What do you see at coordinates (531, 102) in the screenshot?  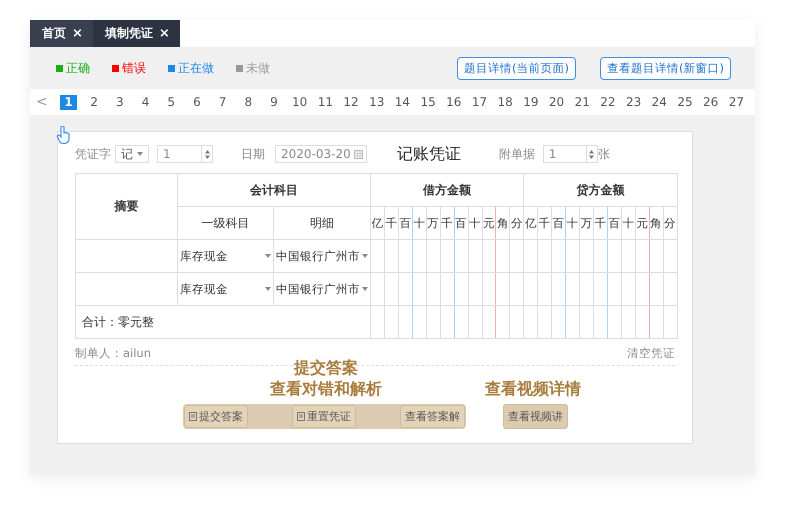 I see `page-number: 19` at bounding box center [531, 102].